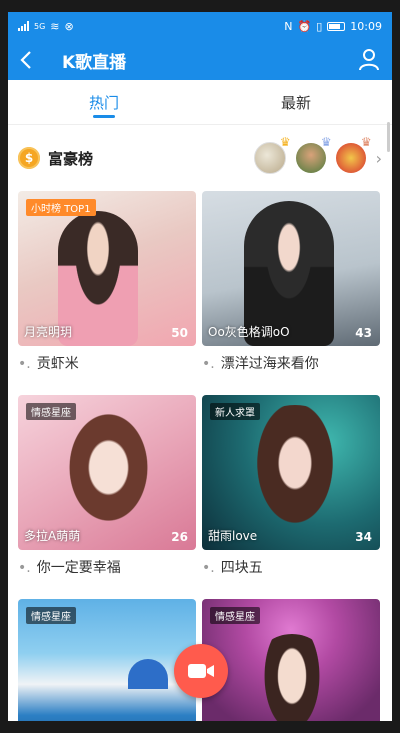  Describe the element at coordinates (200, 26) in the screenshot. I see `status-bar: 5G ≋ ⊗ N ⏰ ▯ 10:09` at that location.